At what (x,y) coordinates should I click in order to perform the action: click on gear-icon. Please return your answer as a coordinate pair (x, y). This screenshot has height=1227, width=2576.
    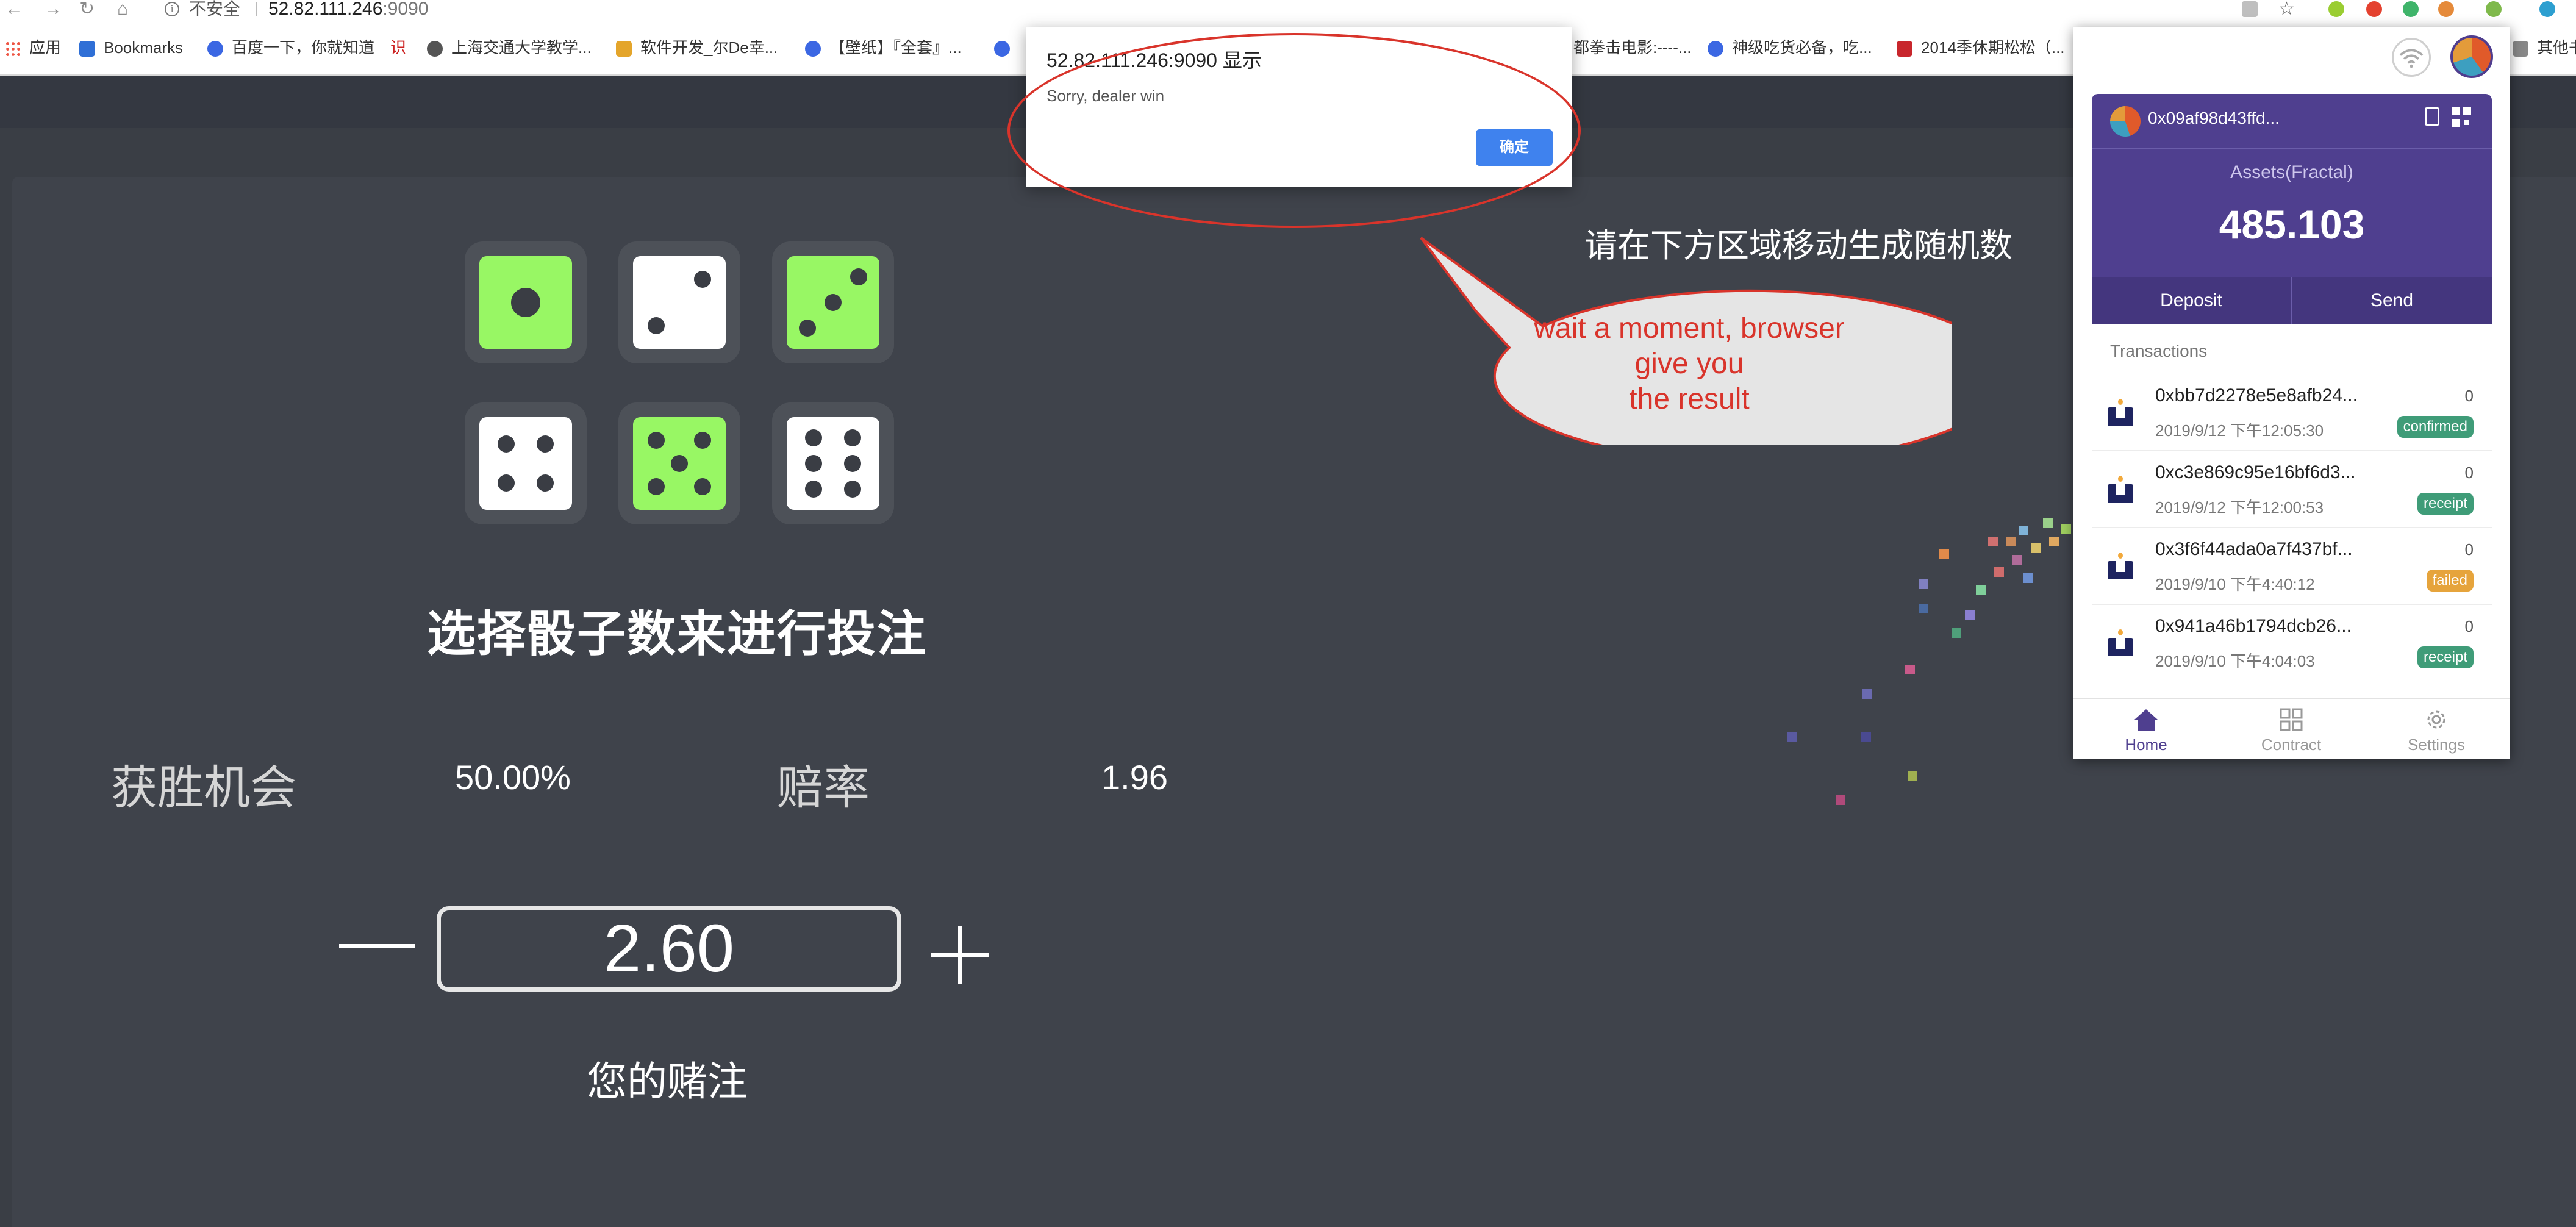
    Looking at the image, I should click on (2436, 719).